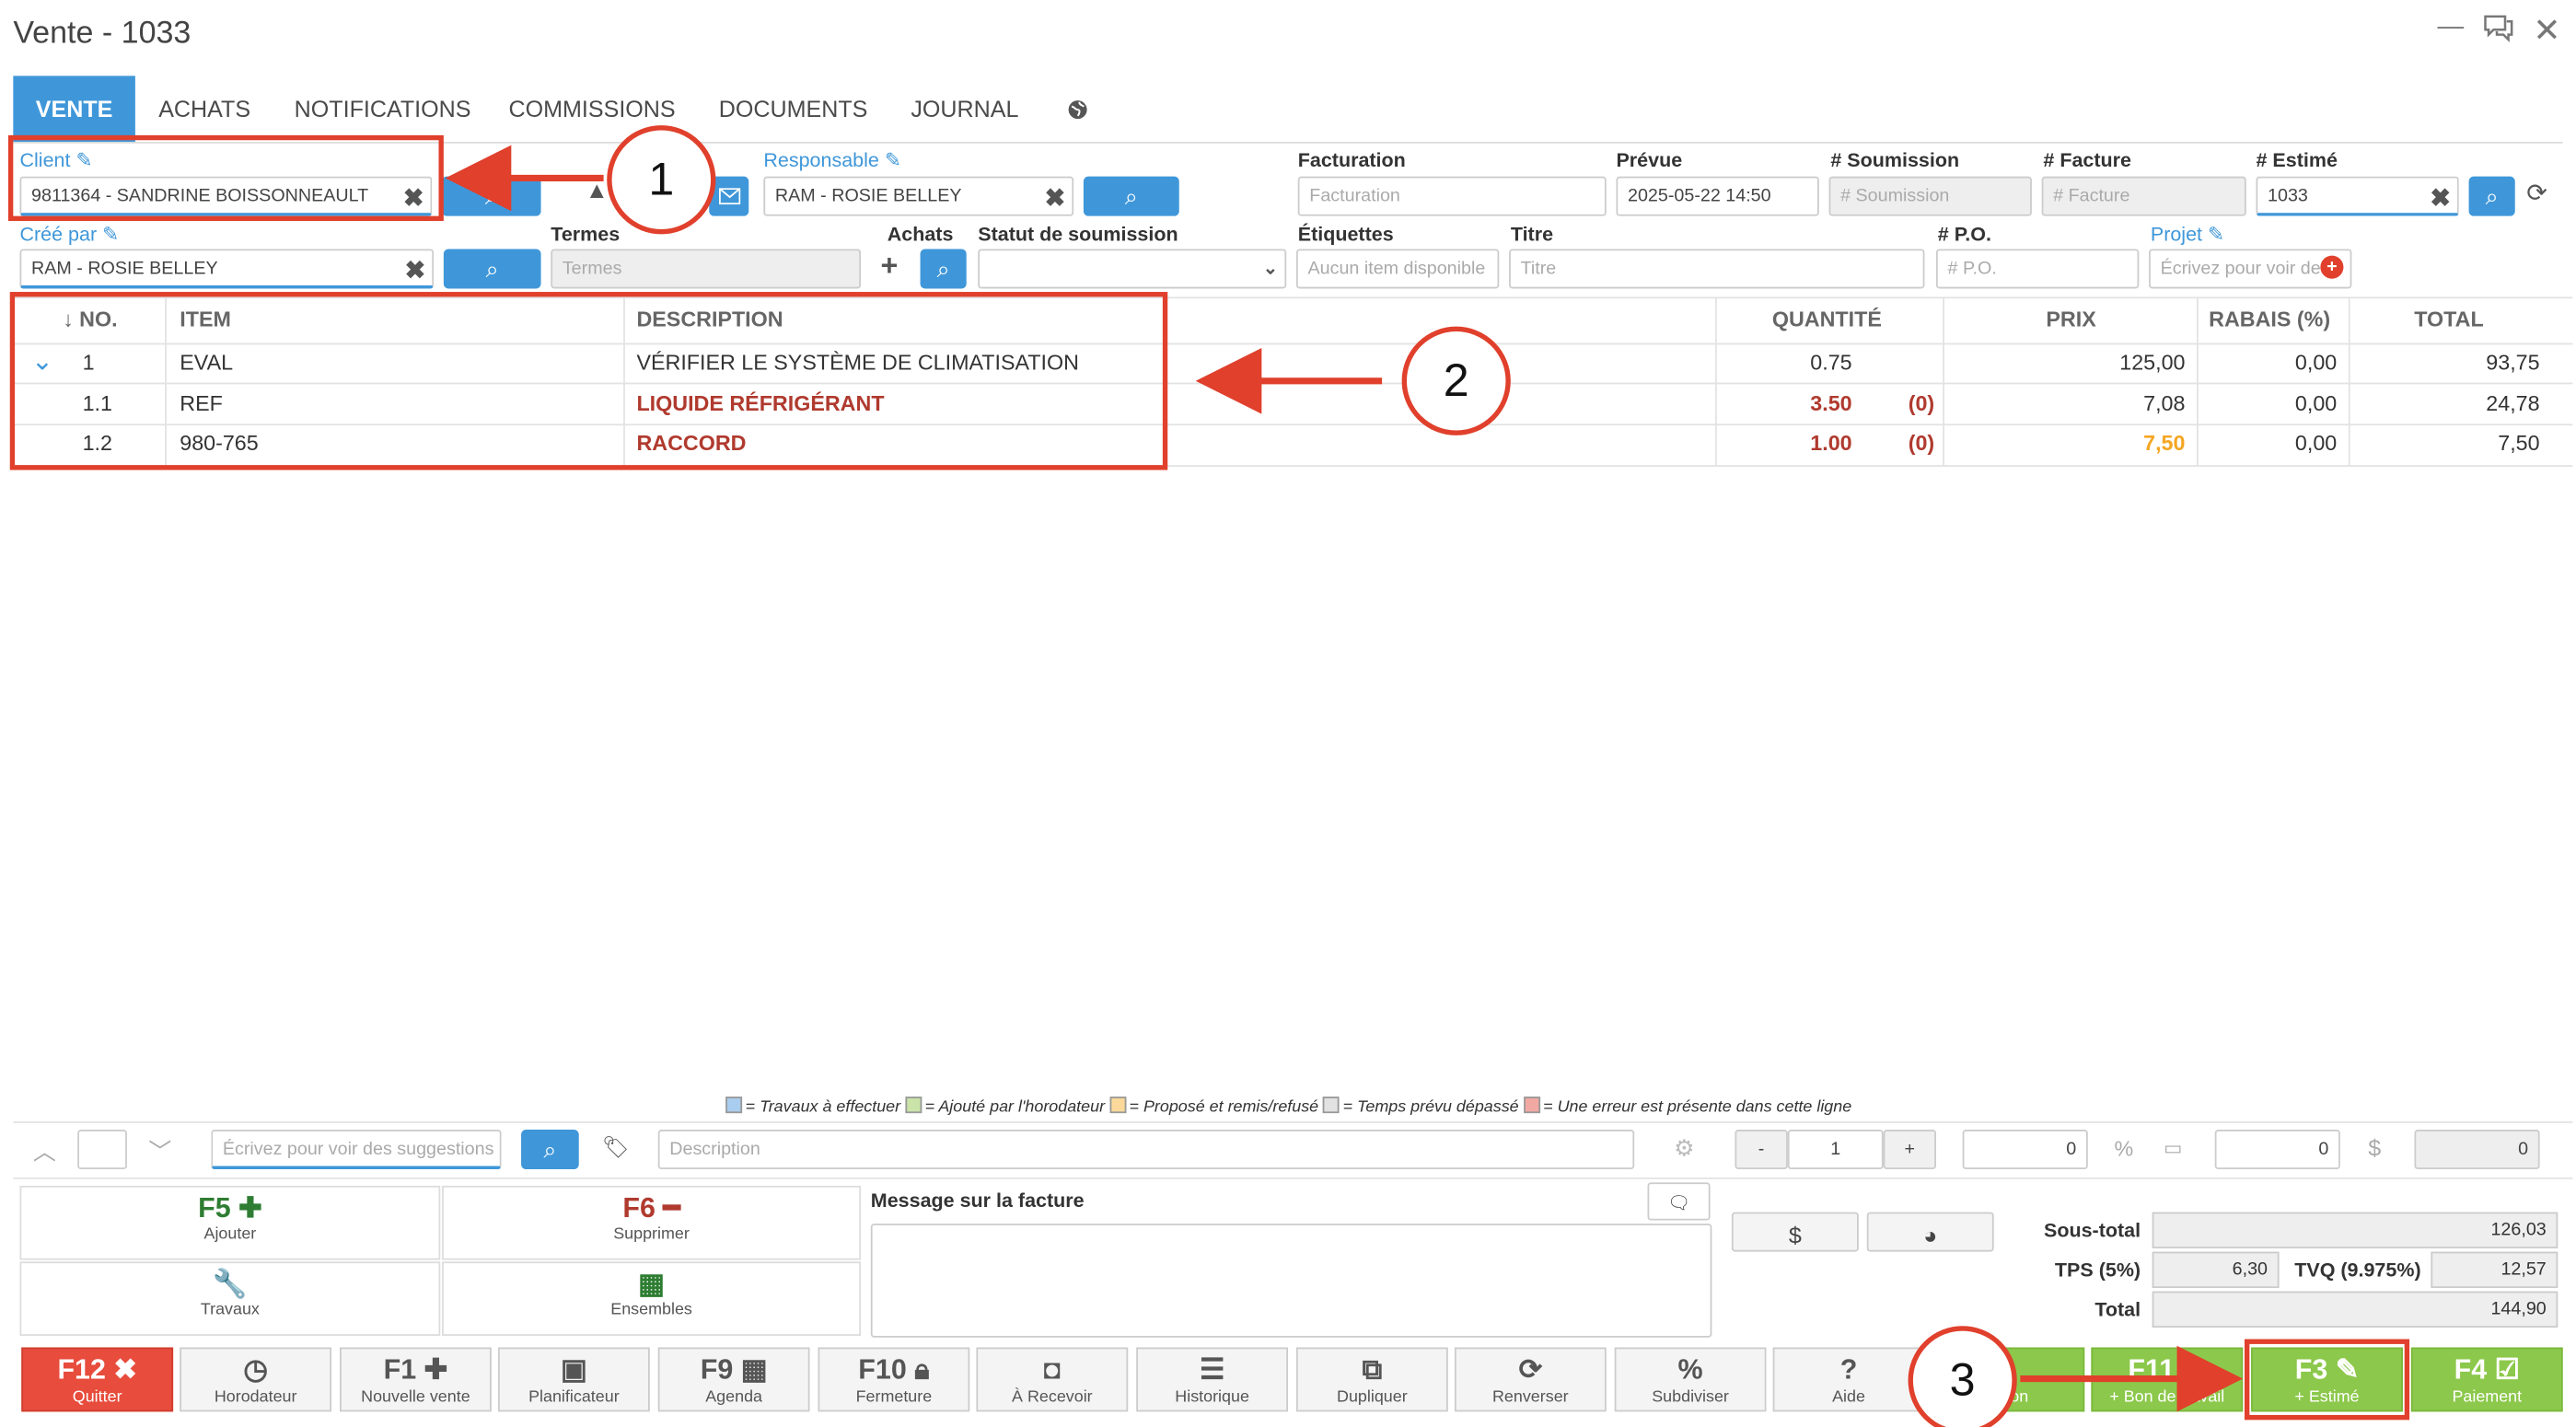  Describe the element at coordinates (69, 235) in the screenshot. I see `cree-par-label: Créé par ✎` at that location.